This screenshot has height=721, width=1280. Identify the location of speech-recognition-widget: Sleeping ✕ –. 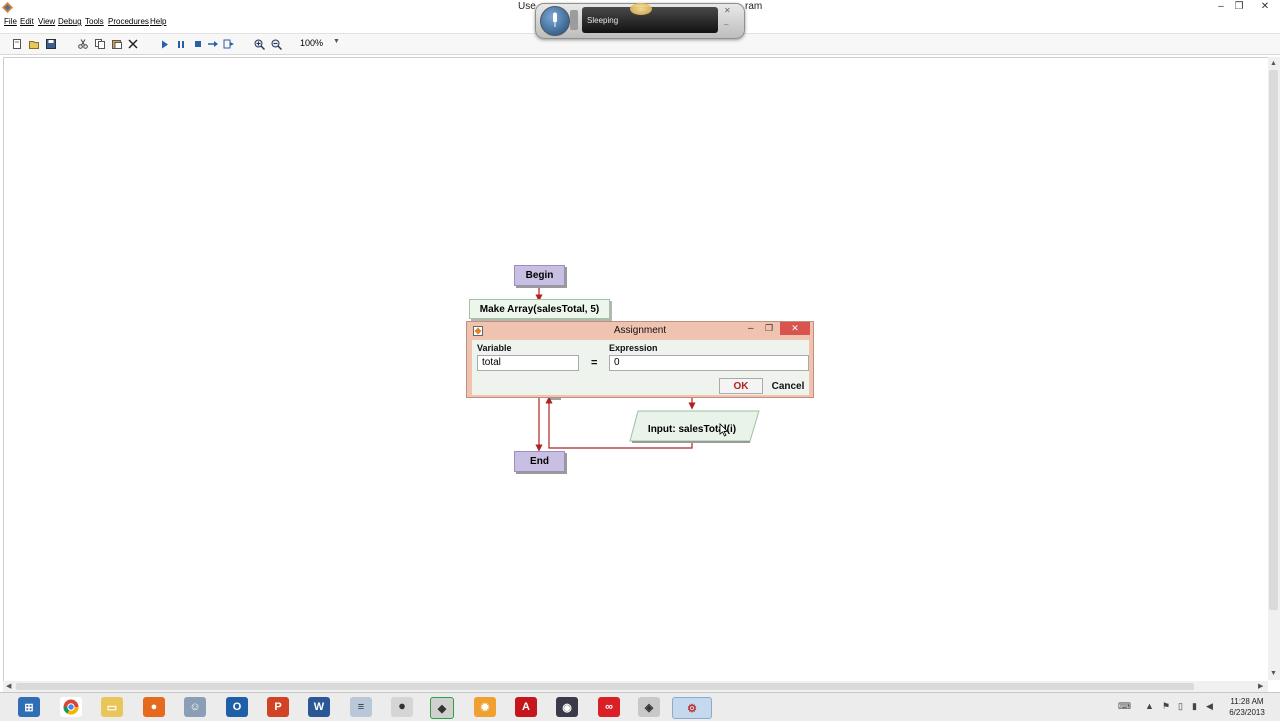
(640, 21).